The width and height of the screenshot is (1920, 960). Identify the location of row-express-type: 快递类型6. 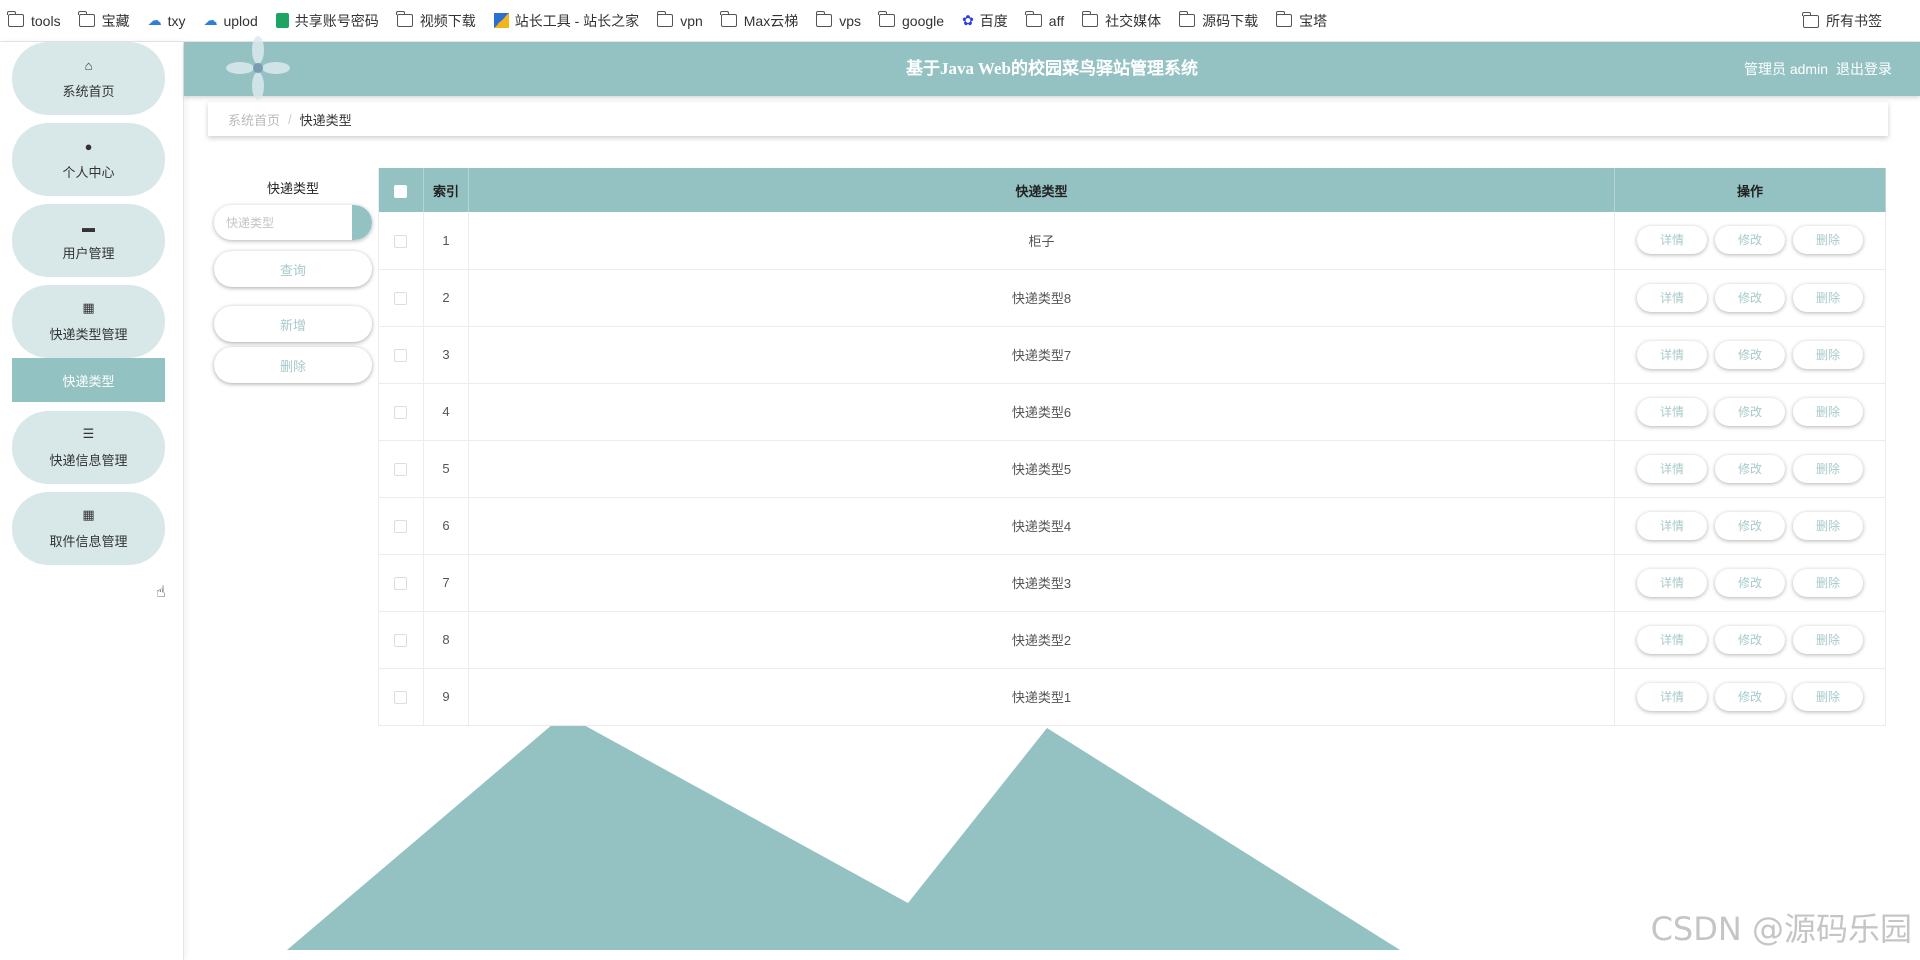
(1042, 412).